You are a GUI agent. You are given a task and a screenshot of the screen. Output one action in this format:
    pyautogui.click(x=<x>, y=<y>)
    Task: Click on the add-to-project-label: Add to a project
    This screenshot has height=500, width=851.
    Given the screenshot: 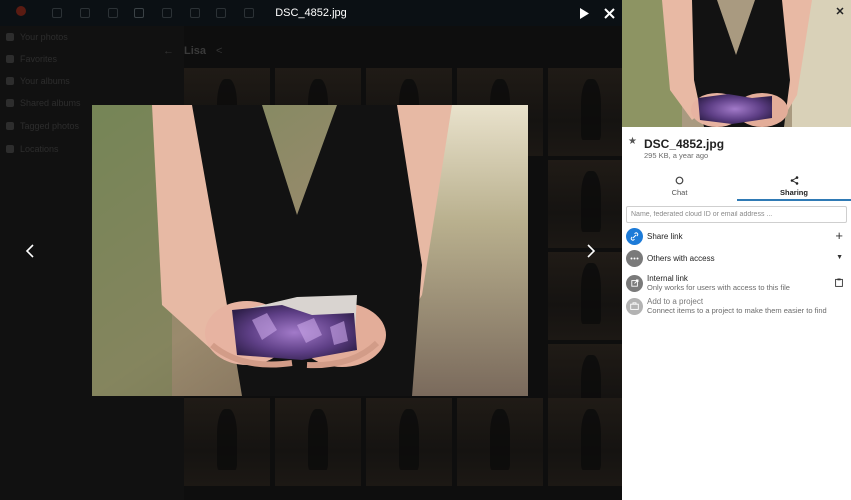 What is the action you would take?
    pyautogui.click(x=675, y=301)
    